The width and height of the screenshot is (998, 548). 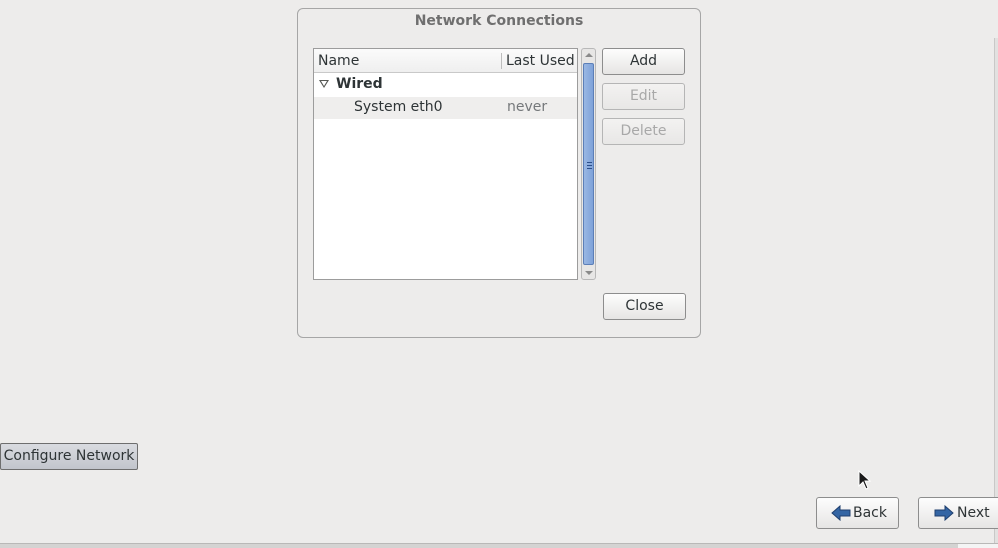 I want to click on mouse-pointer-icon, so click(x=865, y=480).